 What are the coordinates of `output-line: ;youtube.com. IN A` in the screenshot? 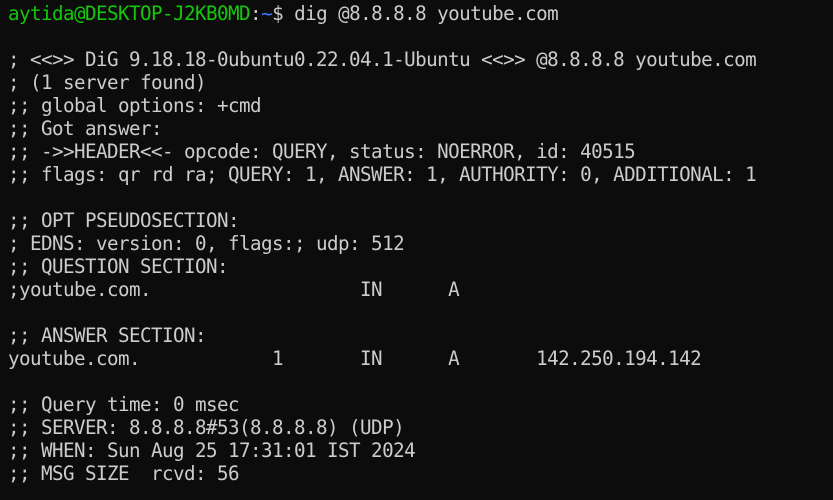 It's located at (234, 289).